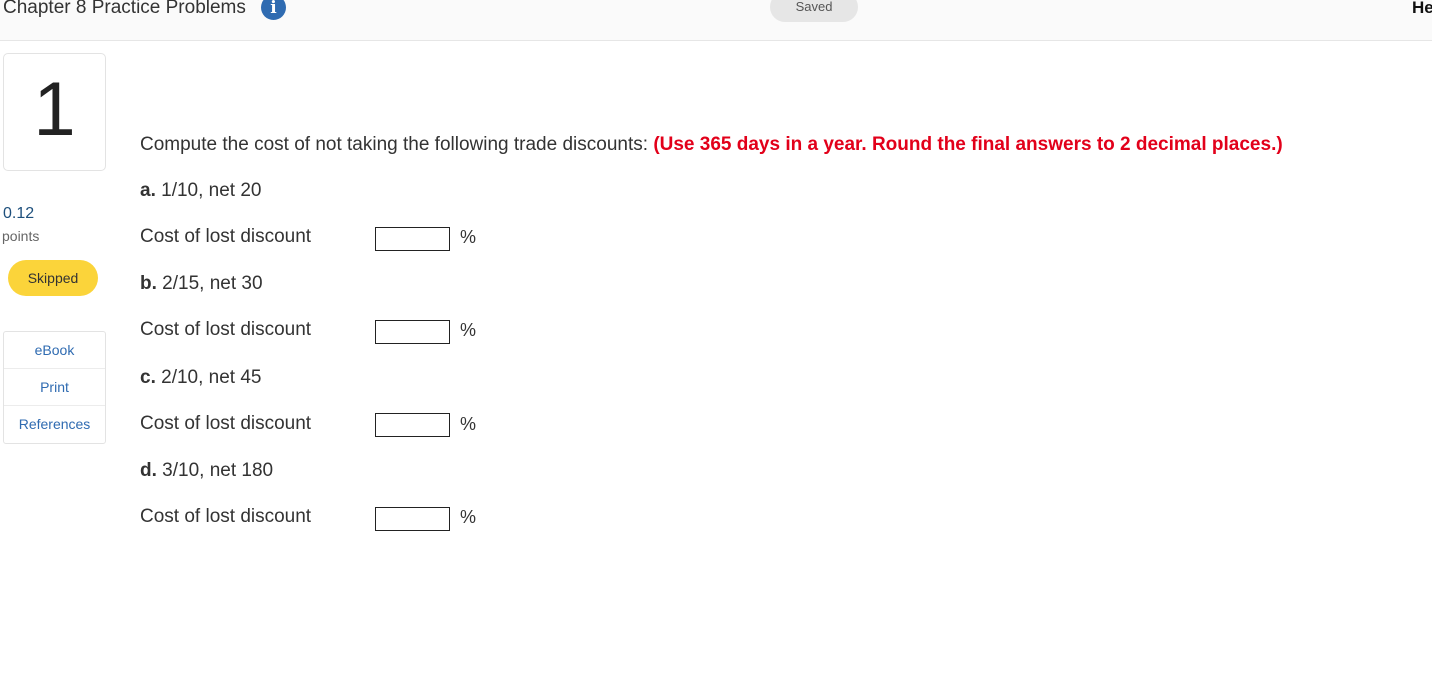 The height and width of the screenshot is (681, 1432). What do you see at coordinates (412, 239) in the screenshot?
I see `part-a-answer-input` at bounding box center [412, 239].